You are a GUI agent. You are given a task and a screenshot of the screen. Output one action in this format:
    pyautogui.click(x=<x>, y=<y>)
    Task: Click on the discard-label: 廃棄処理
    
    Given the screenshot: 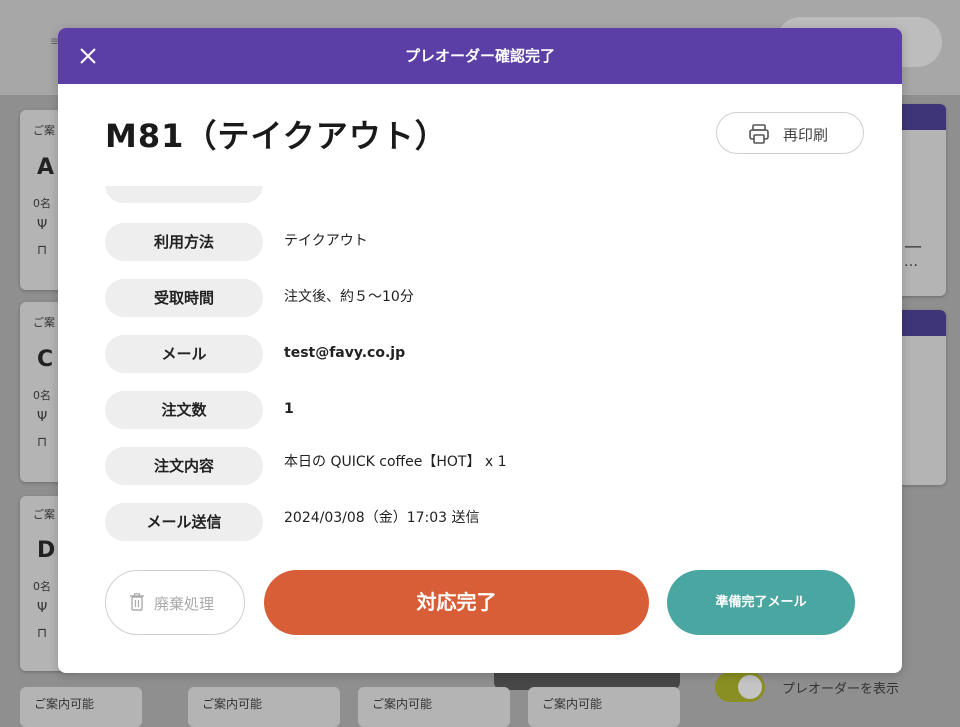 What is the action you would take?
    pyautogui.click(x=184, y=604)
    